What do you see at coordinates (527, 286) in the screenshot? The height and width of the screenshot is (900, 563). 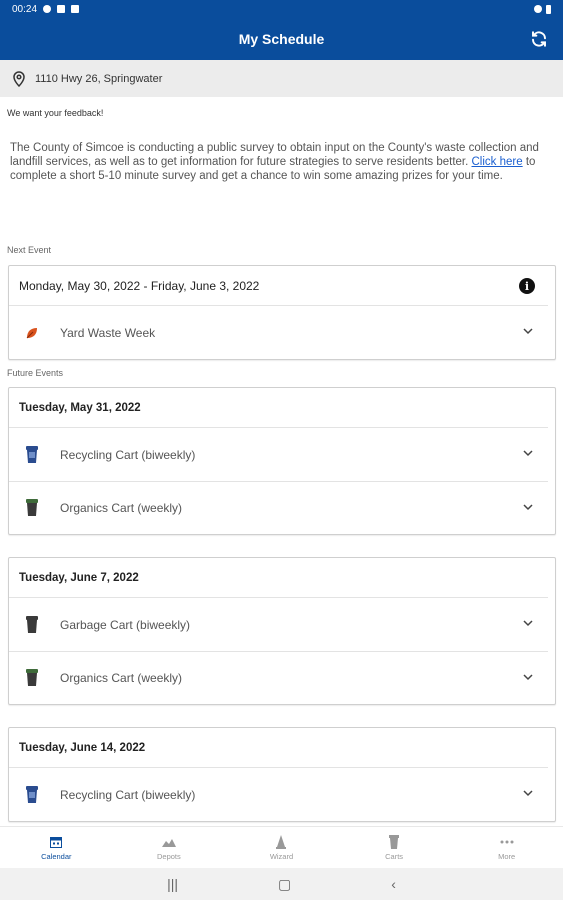 I see `info-icon: i` at bounding box center [527, 286].